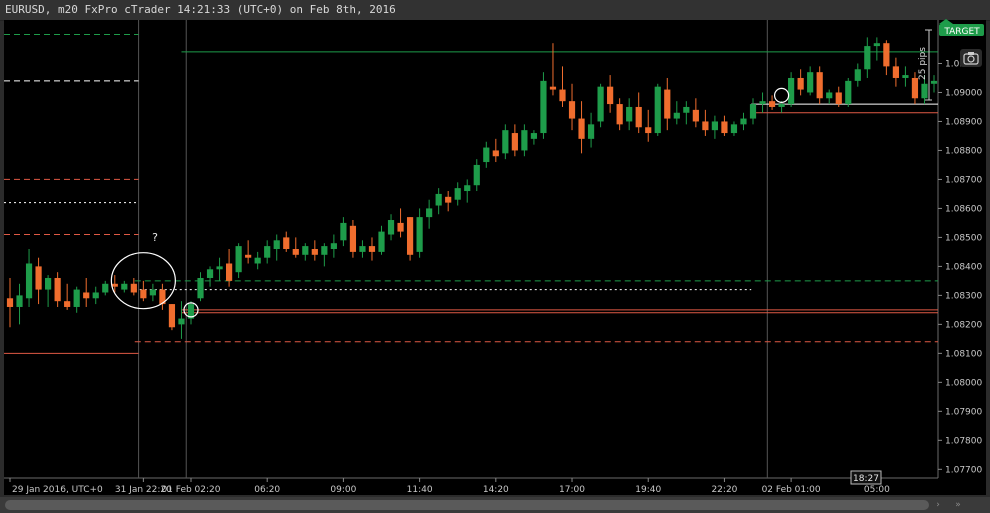 This screenshot has width=990, height=513. Describe the element at coordinates (963, 354) in the screenshot. I see `y-tick-label: 1.08100` at that location.